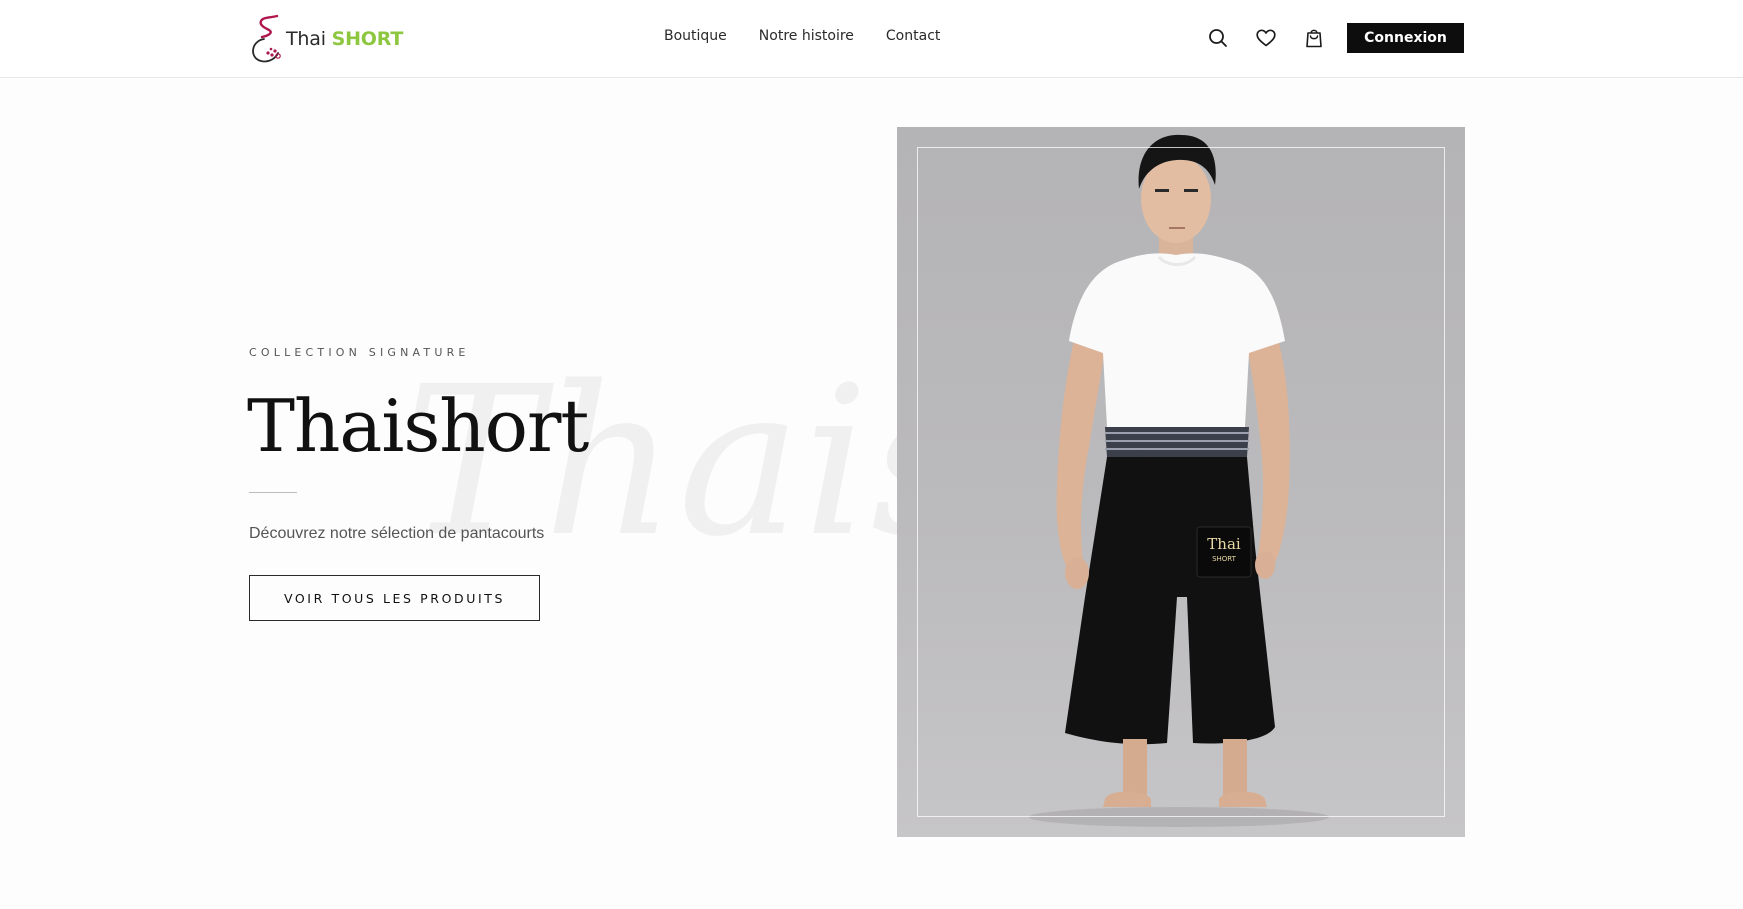  I want to click on brand-name: Thai SHORT, so click(344, 39).